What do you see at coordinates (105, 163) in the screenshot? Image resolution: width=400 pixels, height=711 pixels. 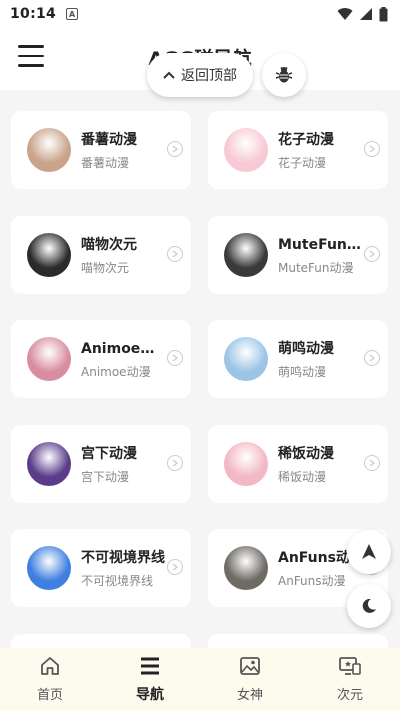 I see `site-subtitle: 番薯动漫` at bounding box center [105, 163].